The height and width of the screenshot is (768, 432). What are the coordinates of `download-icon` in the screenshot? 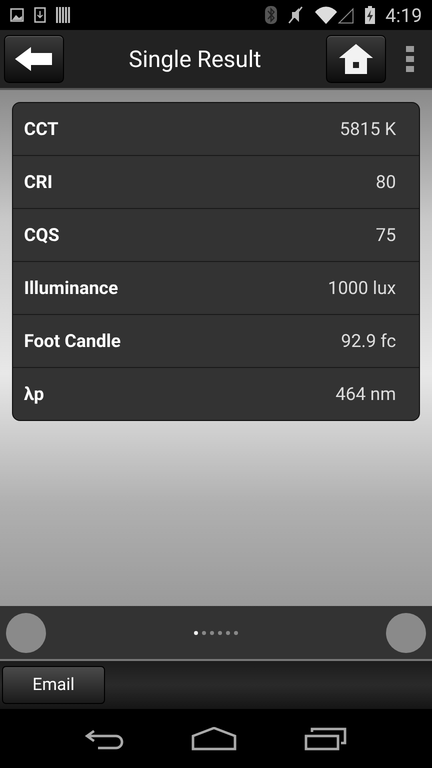 It's located at (40, 15).